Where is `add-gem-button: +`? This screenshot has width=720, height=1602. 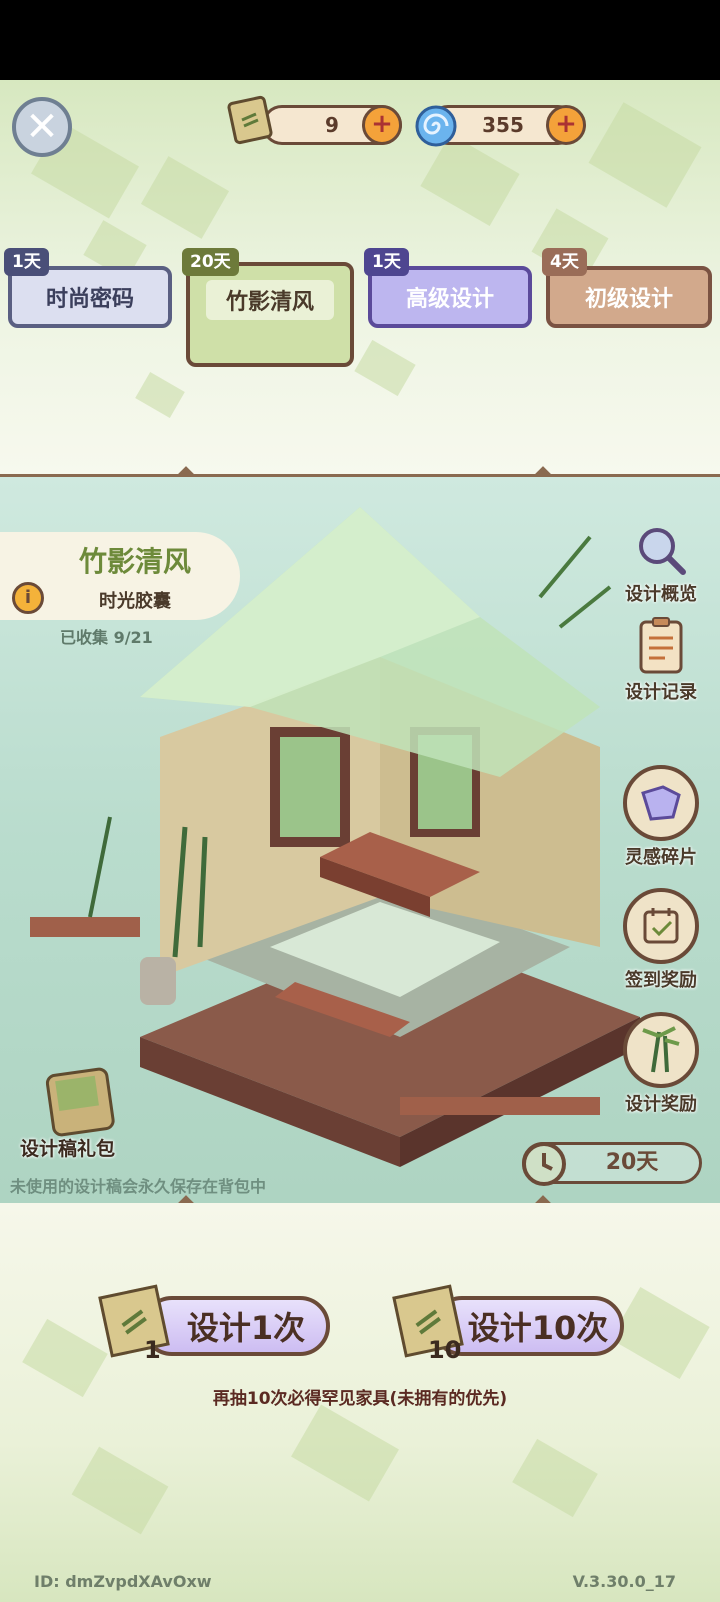 add-gem-button: + is located at coordinates (566, 125).